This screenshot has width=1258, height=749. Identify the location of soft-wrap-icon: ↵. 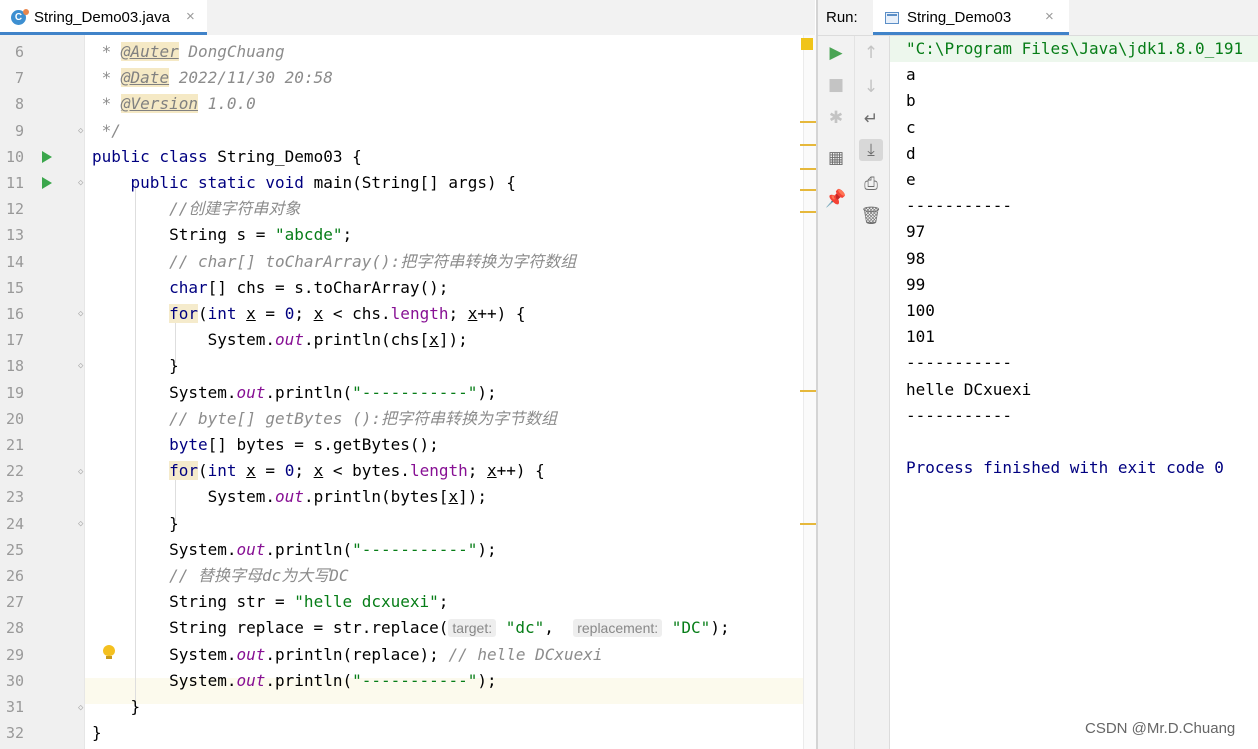
(871, 119).